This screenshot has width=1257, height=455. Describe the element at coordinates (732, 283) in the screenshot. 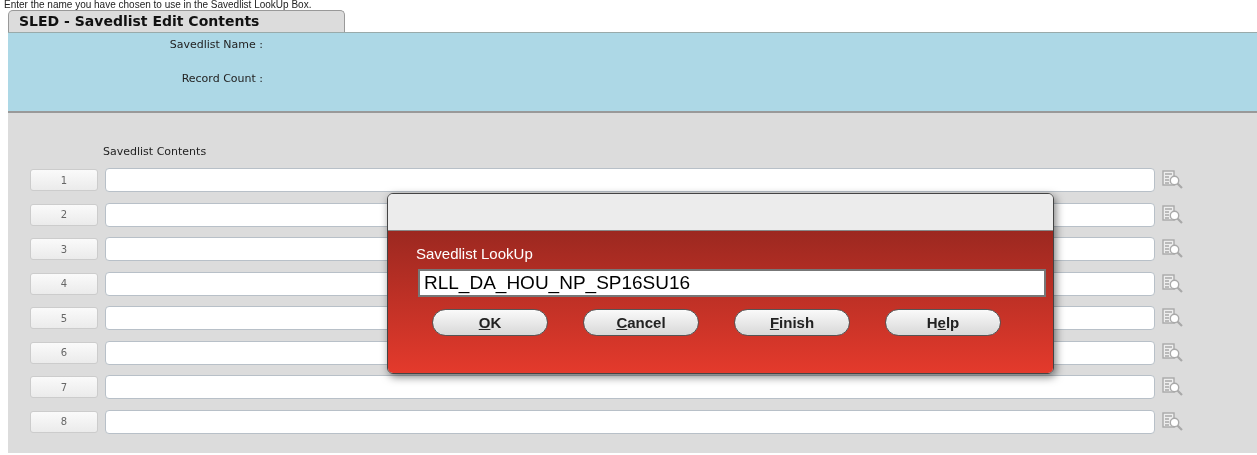

I see `lookup-input: RLL_DA_HOU_NP_SP16SU16` at that location.